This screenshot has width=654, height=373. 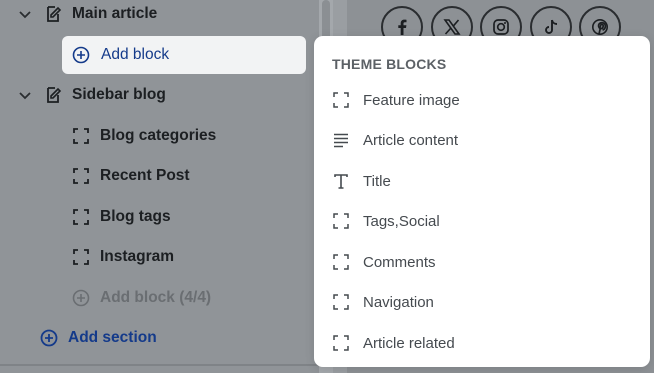 I want to click on title-t-icon, so click(x=341, y=181).